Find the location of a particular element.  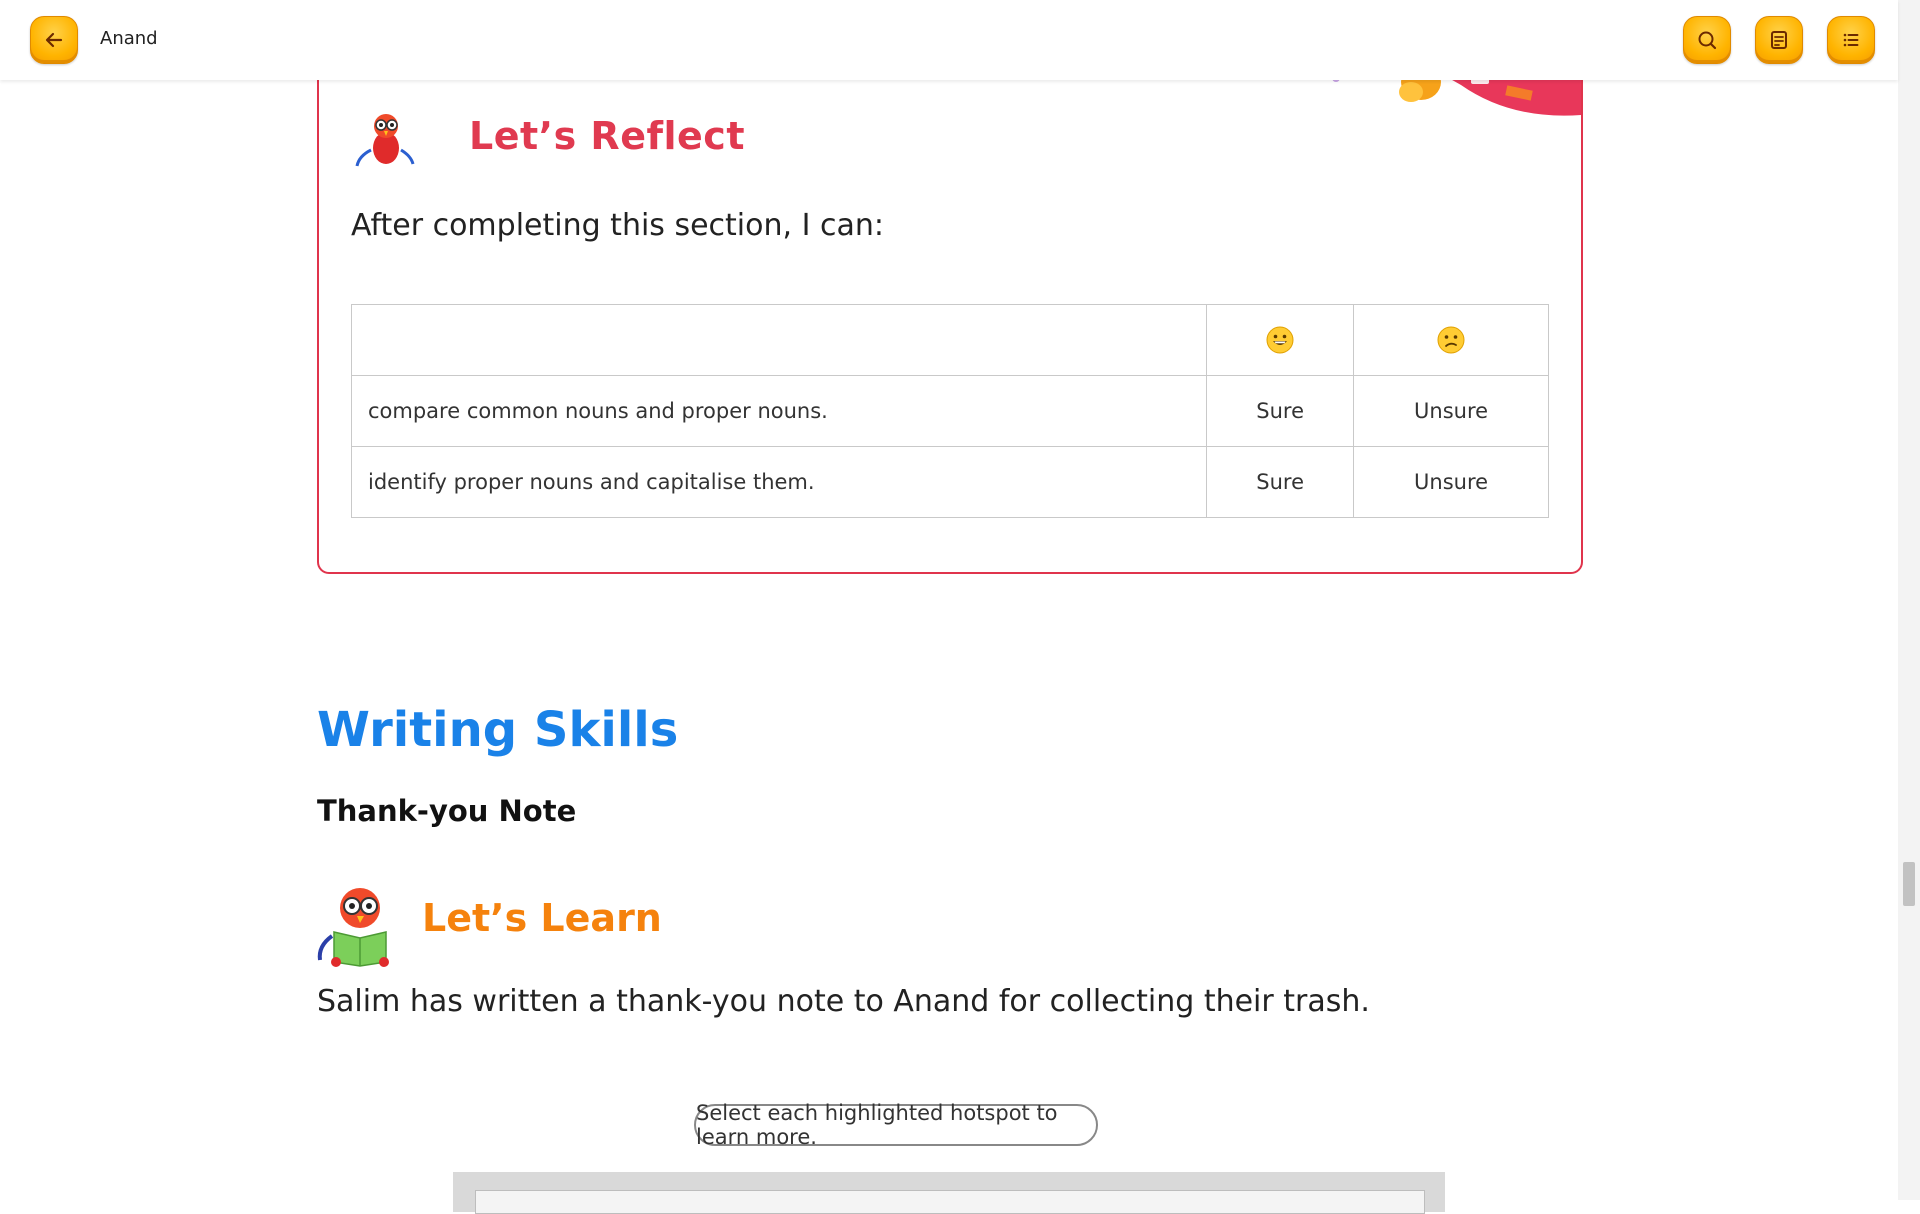

scrollbar-track is located at coordinates (1909, 600).